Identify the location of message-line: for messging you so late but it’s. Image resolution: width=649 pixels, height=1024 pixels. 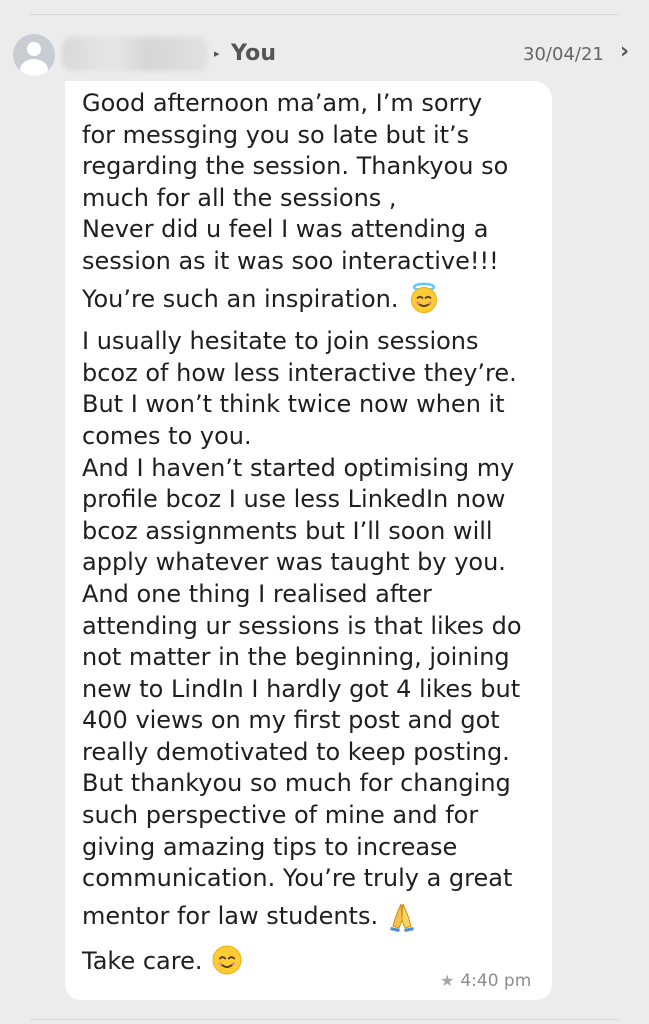
(276, 134).